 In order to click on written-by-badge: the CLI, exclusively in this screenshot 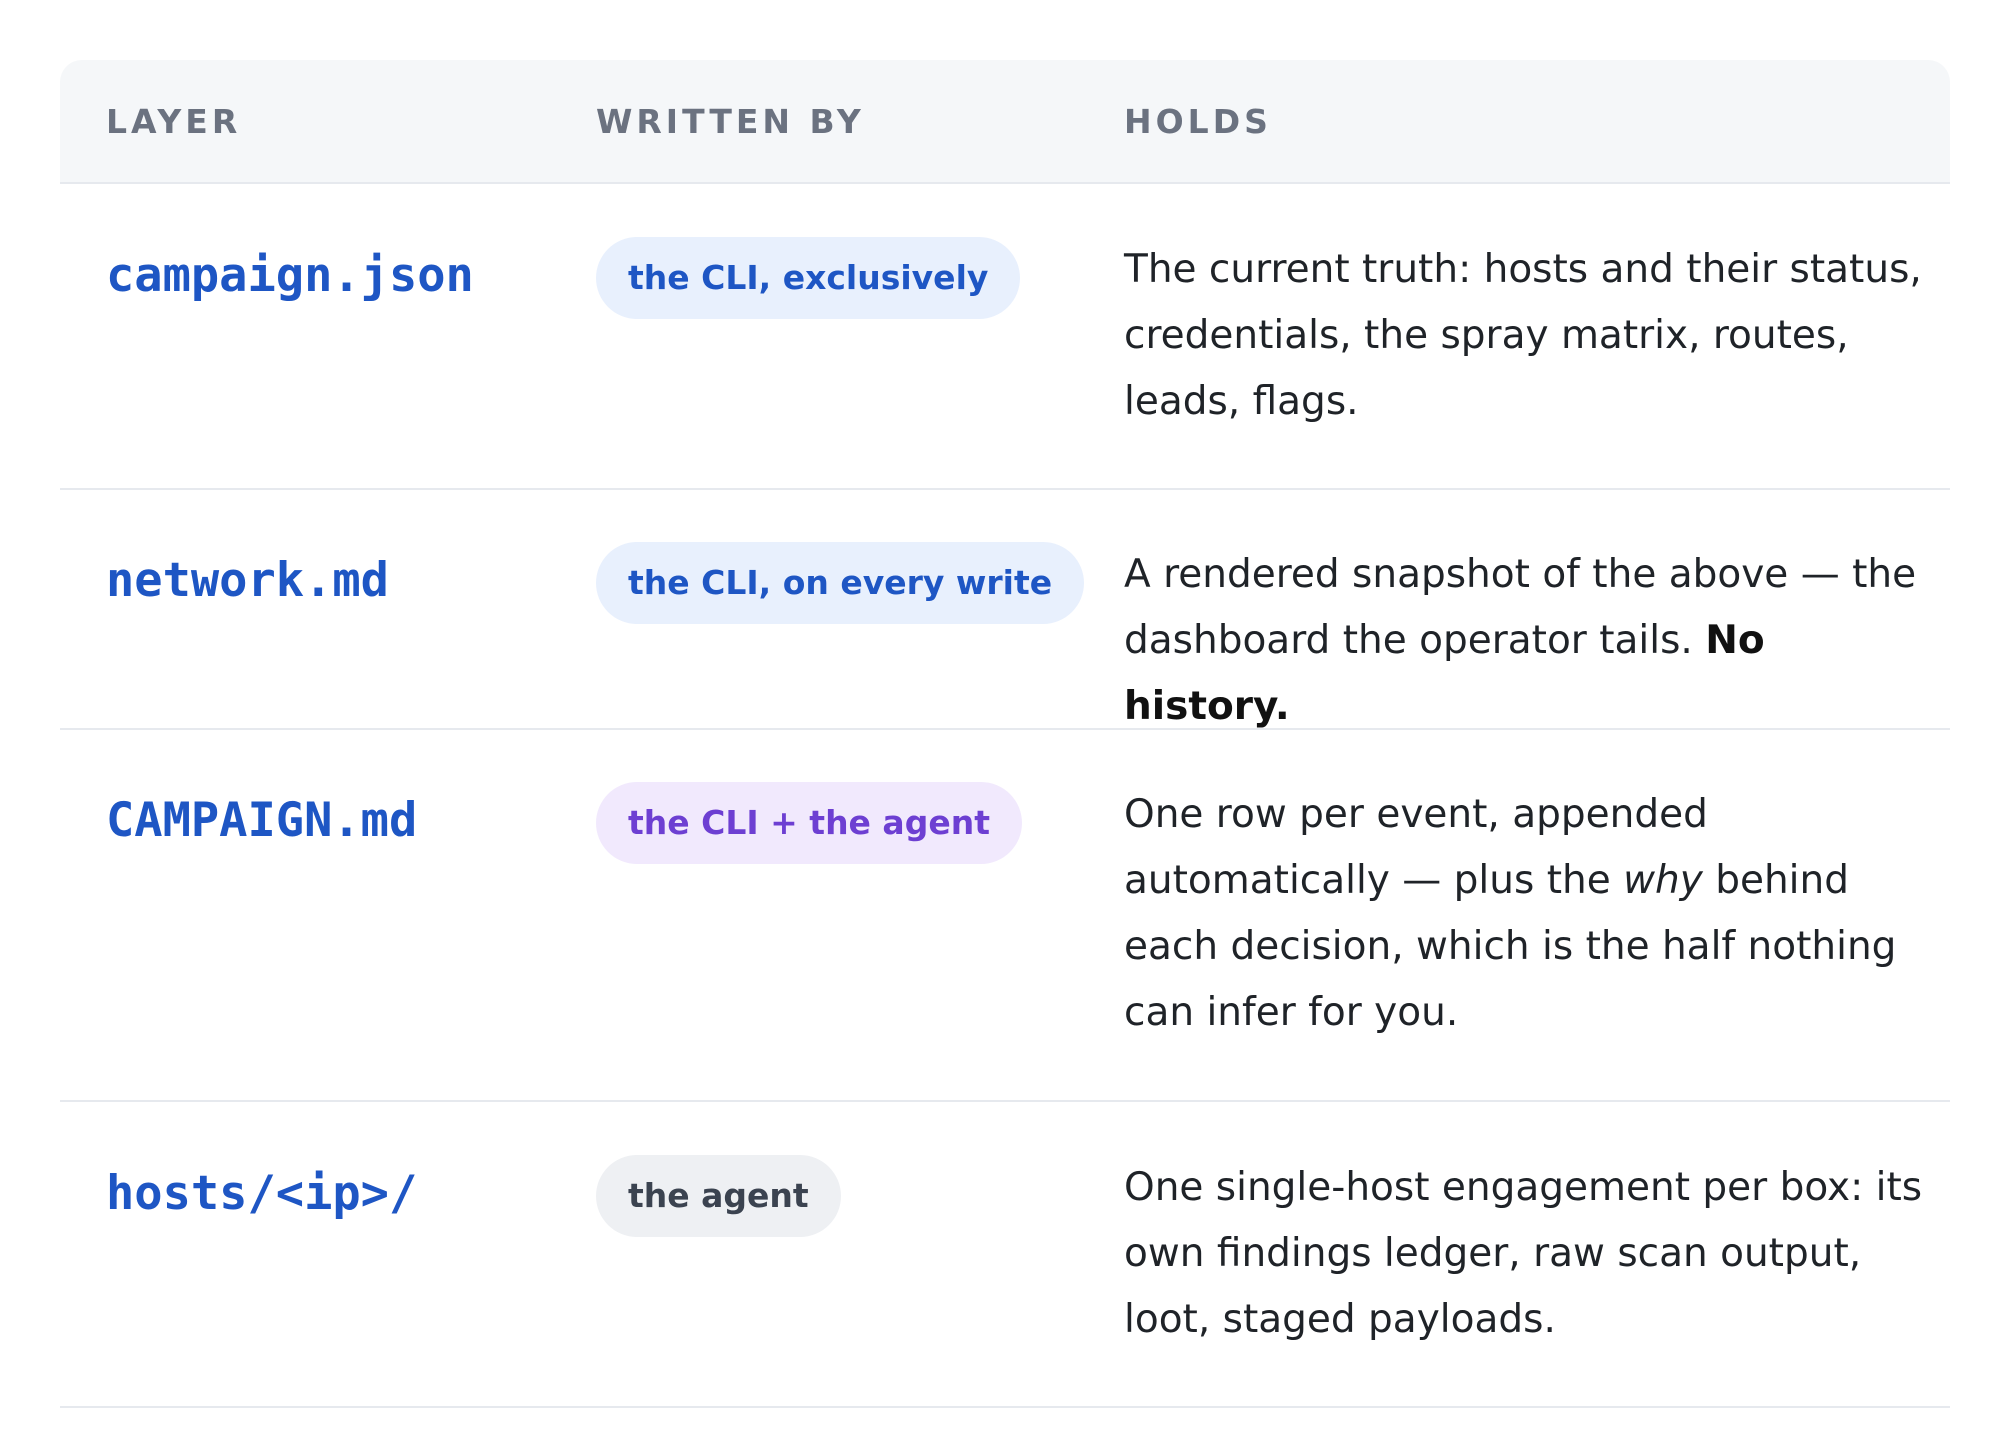, I will do `click(808, 278)`.